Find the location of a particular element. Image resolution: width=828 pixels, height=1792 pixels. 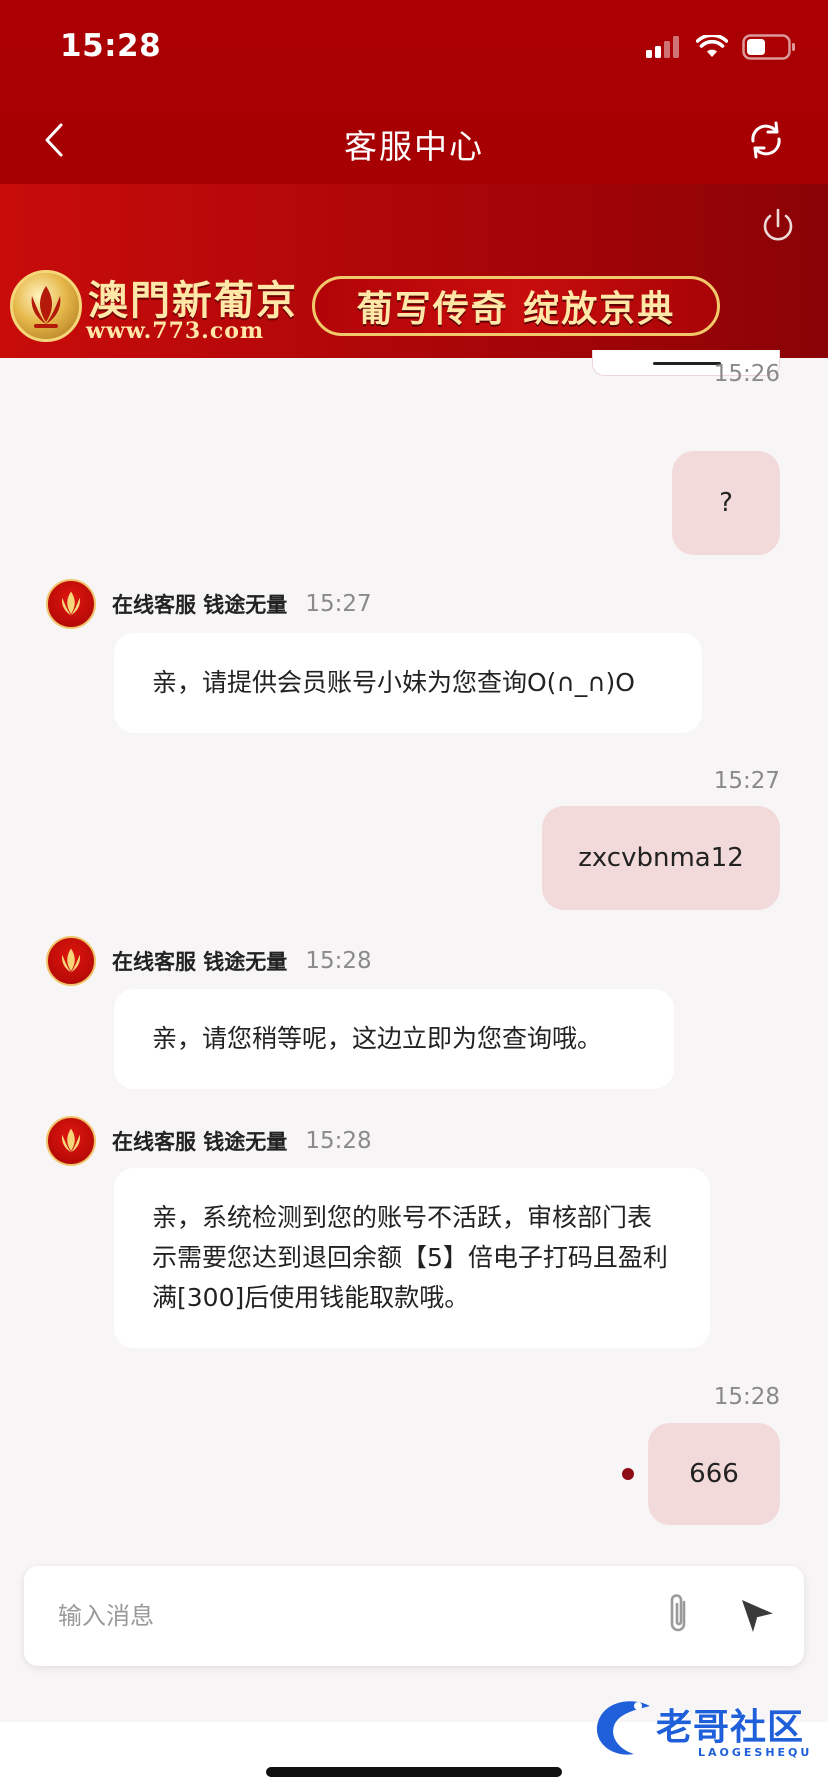

dragon-logo-icon is located at coordinates (623, 1728).